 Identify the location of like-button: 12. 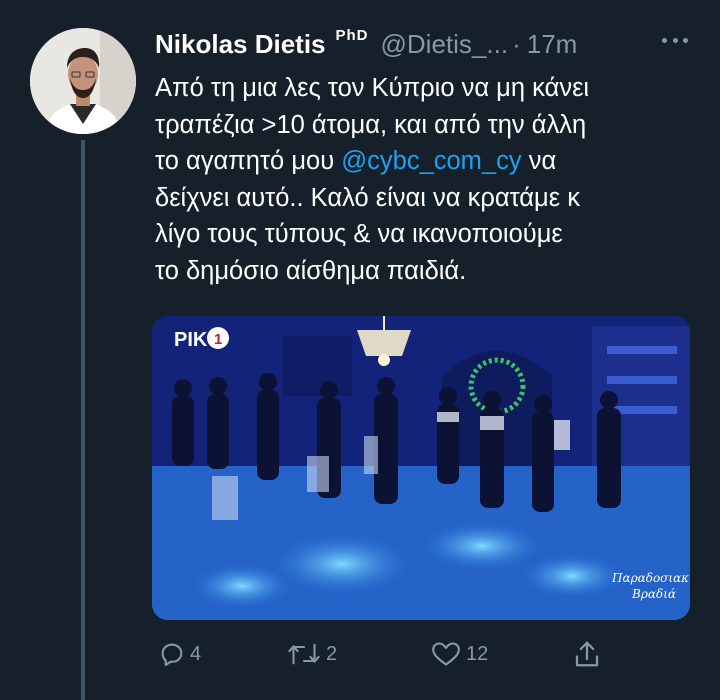
(459, 654).